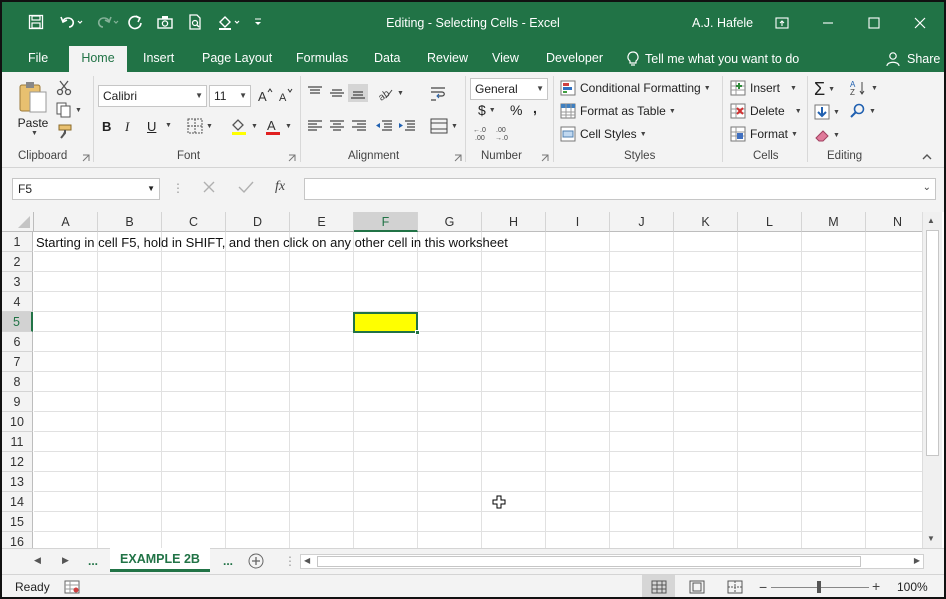  I want to click on vertical-scroll-thumb, so click(932, 343).